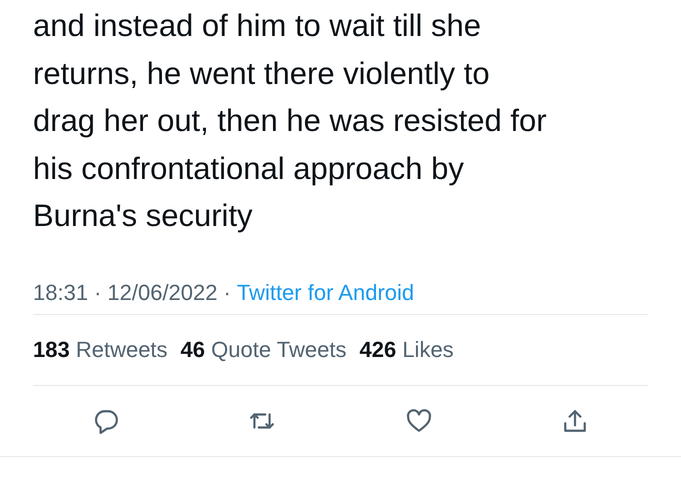  I want to click on reply-icon, so click(106, 421).